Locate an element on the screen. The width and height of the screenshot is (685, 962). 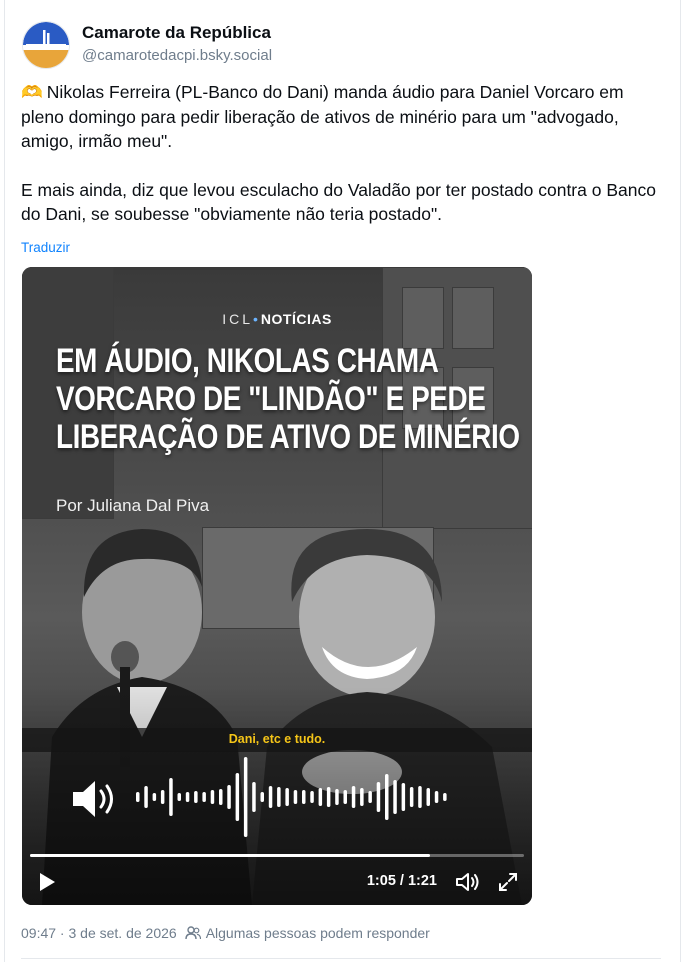
headline-line: VORCARO DE "LINDÃO" E PEDE is located at coordinates (271, 399).